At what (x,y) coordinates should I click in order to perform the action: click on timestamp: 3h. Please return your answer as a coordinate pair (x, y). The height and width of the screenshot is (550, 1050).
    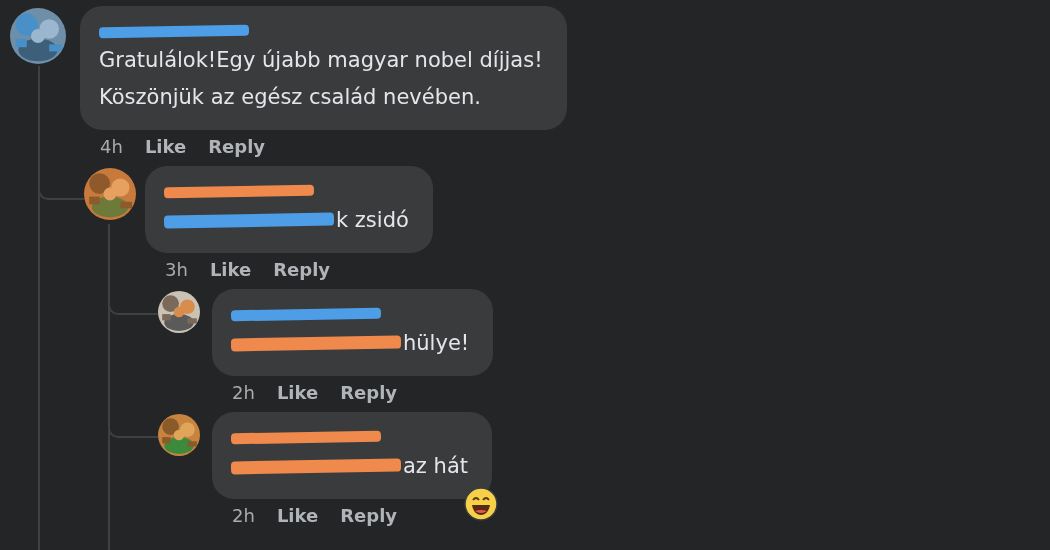
    Looking at the image, I should click on (176, 269).